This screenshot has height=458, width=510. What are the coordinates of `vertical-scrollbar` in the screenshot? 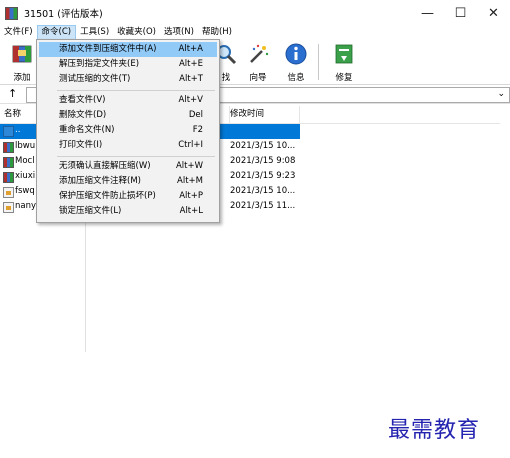 It's located at (505, 282).